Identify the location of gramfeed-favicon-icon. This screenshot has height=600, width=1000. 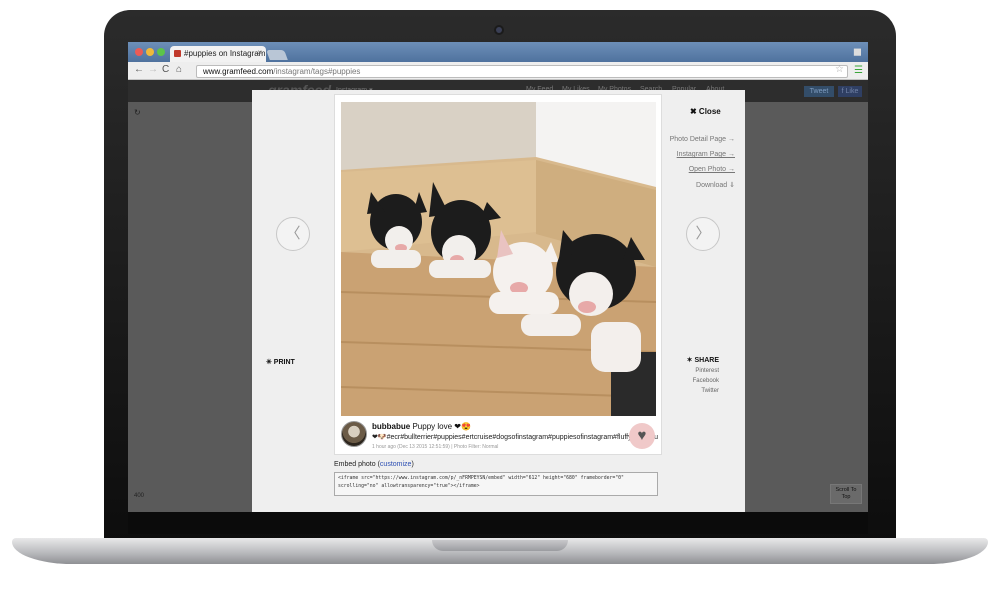
(177, 53).